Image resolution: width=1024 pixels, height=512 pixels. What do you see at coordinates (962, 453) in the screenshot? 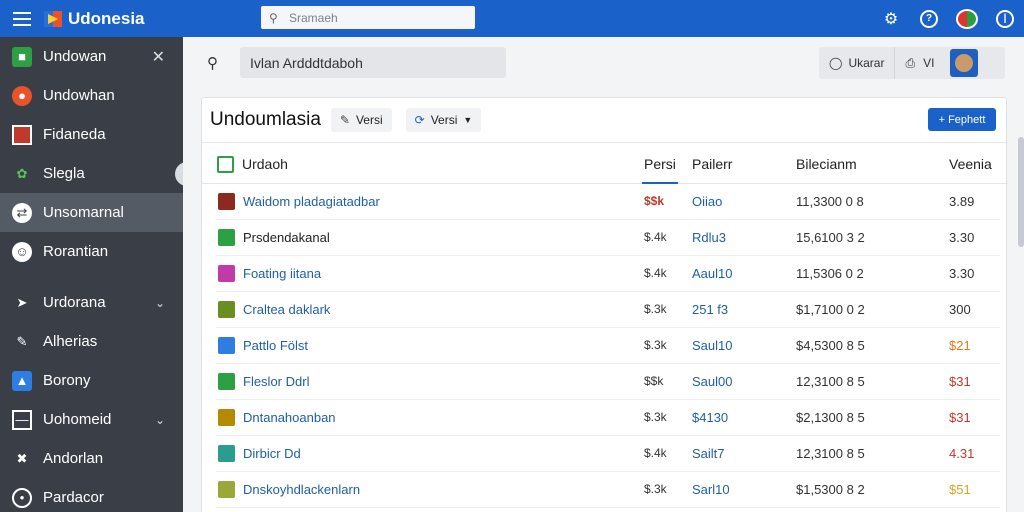
I see `row-version: 4.31` at bounding box center [962, 453].